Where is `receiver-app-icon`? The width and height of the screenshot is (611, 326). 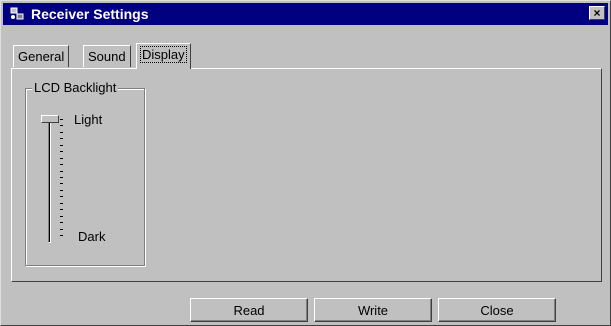 receiver-app-icon is located at coordinates (17, 13).